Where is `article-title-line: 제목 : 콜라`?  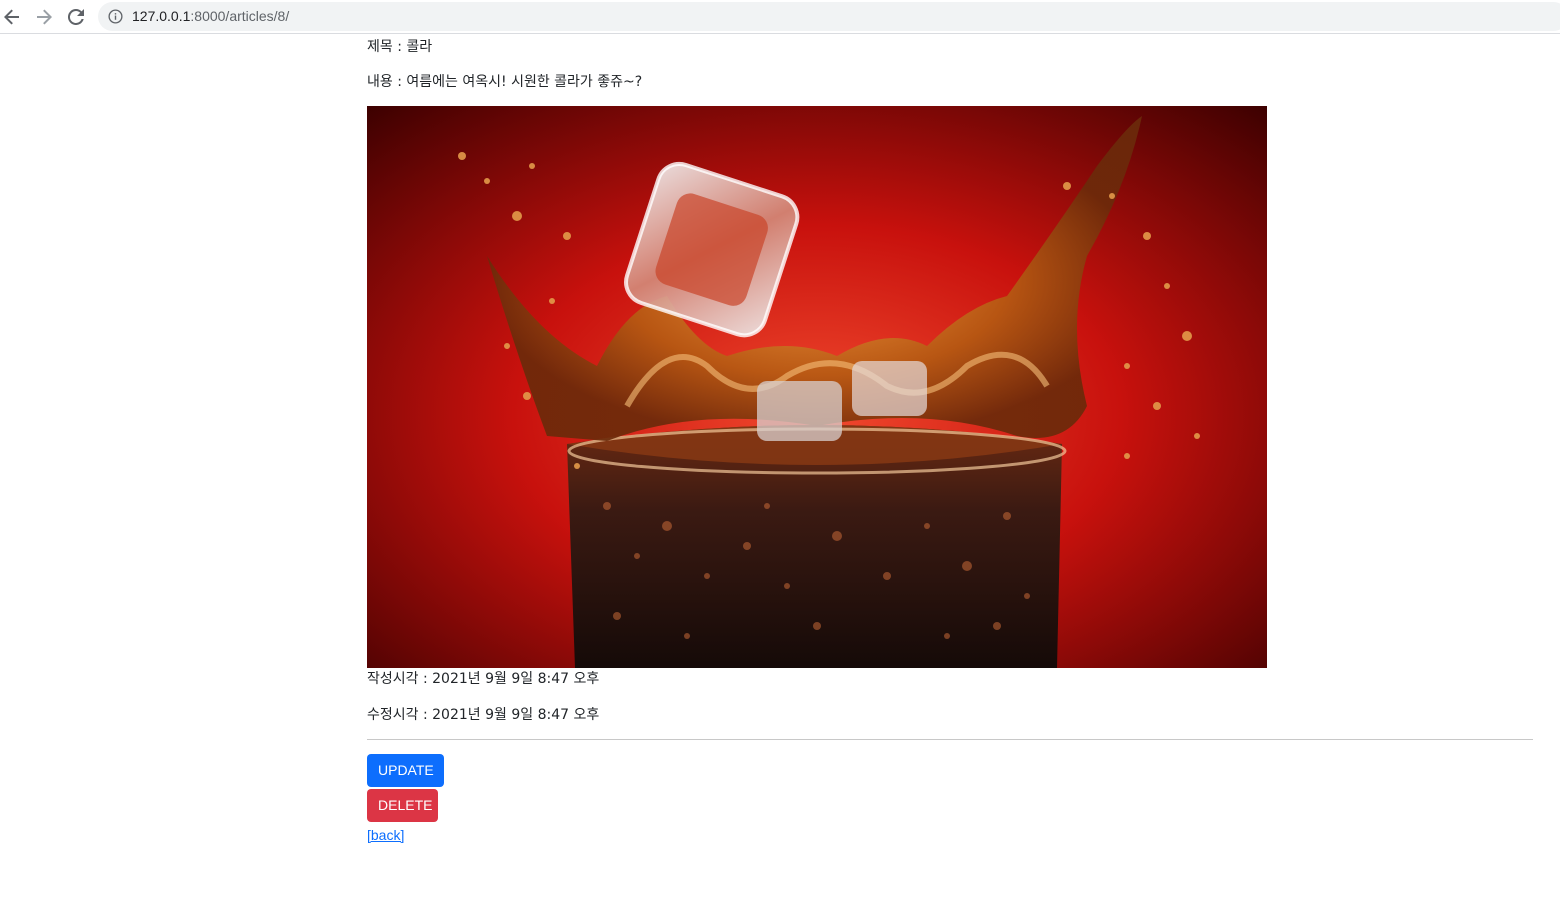 article-title-line: 제목 : 콜라 is located at coordinates (399, 47).